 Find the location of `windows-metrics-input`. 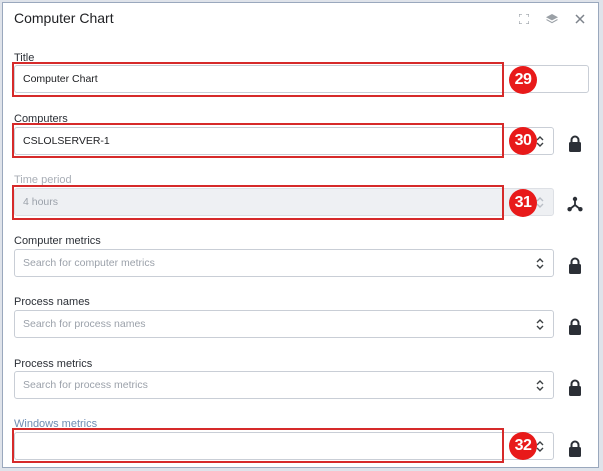

windows-metrics-input is located at coordinates (284, 446).